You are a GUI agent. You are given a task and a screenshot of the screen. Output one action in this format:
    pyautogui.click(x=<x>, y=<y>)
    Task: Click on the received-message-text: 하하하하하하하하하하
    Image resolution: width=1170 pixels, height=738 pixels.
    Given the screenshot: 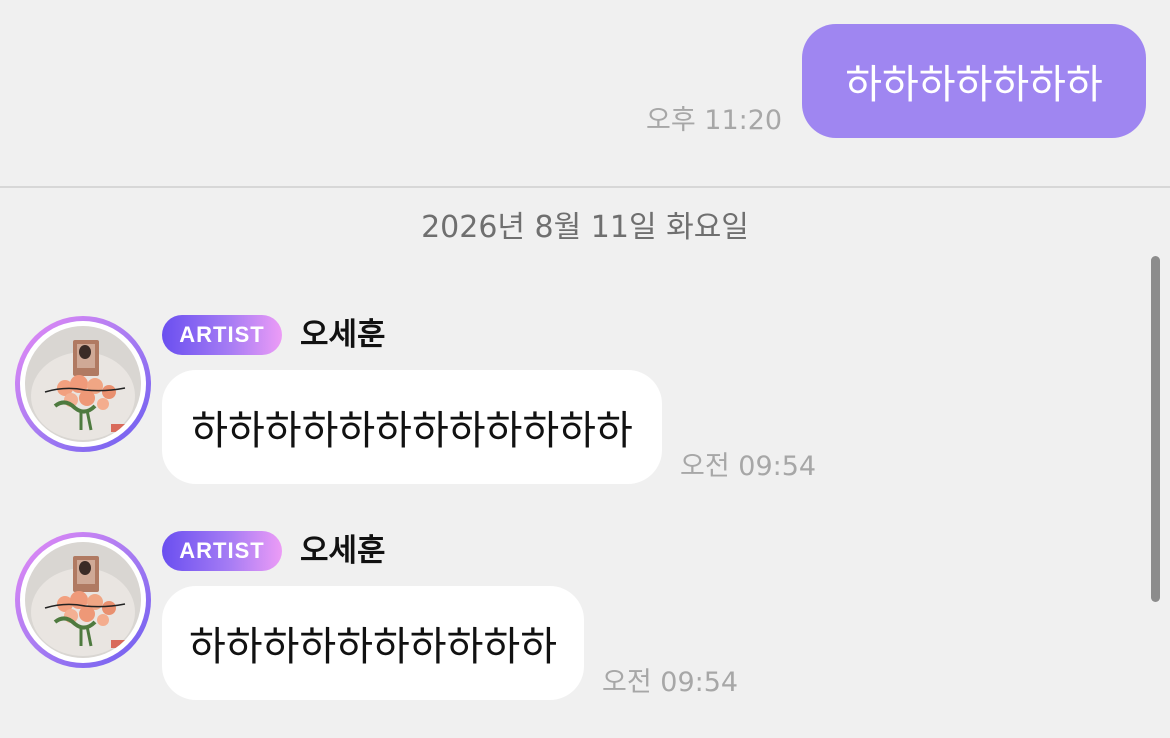 What is the action you would take?
    pyautogui.click(x=373, y=647)
    